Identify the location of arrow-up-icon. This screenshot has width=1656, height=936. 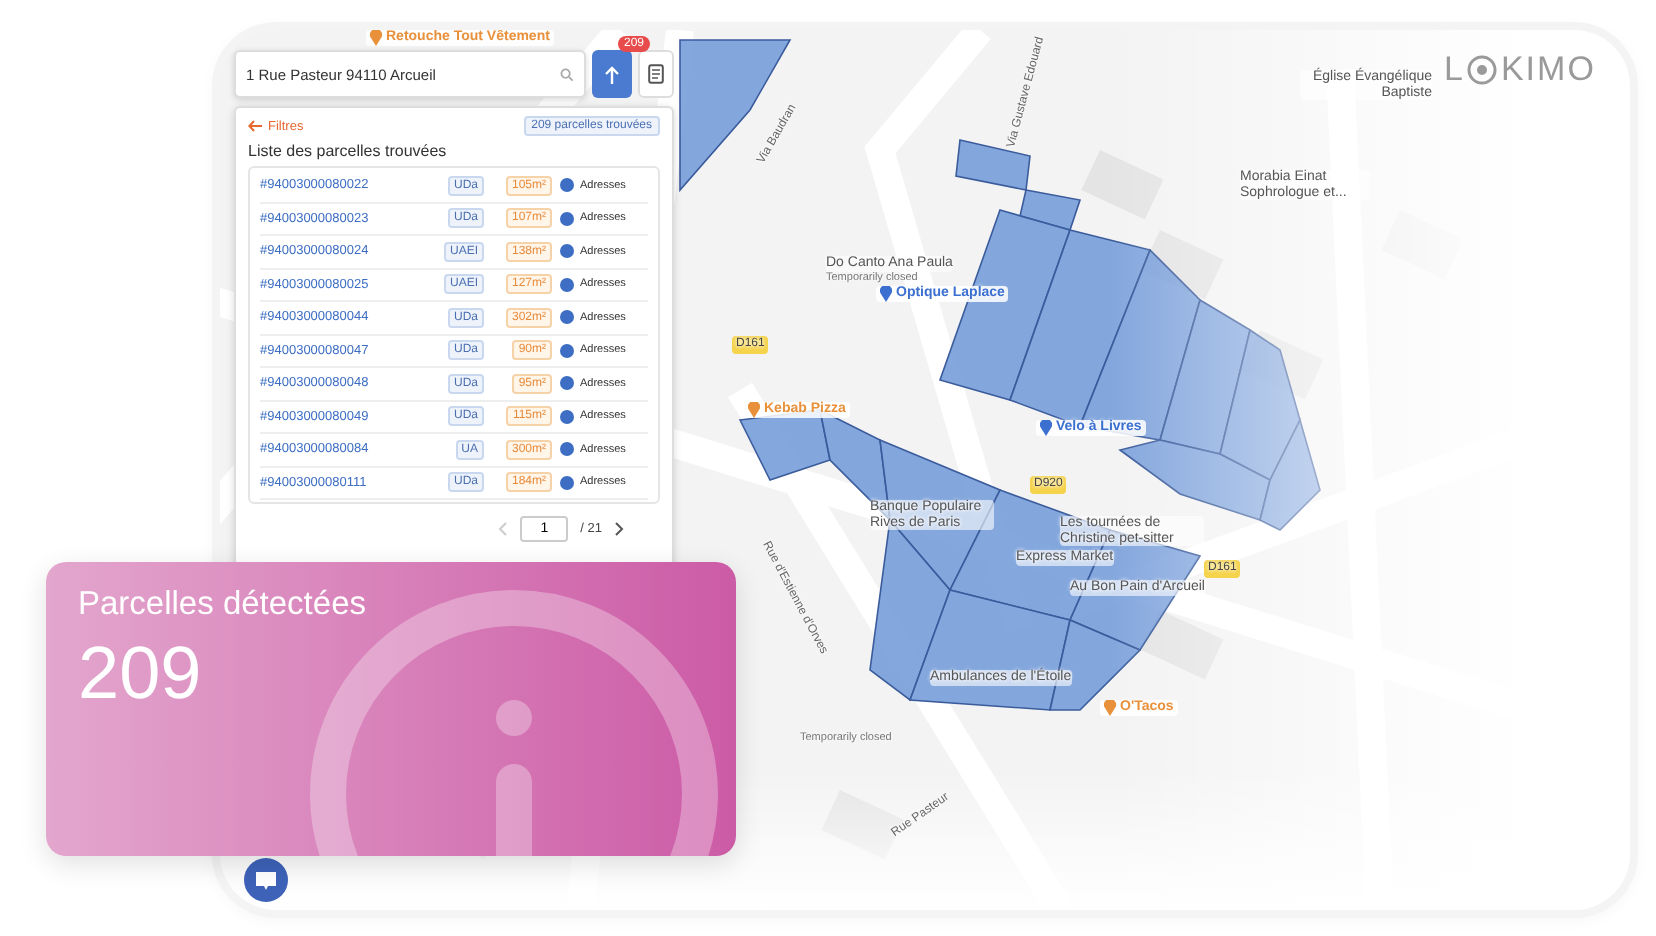
(612, 74).